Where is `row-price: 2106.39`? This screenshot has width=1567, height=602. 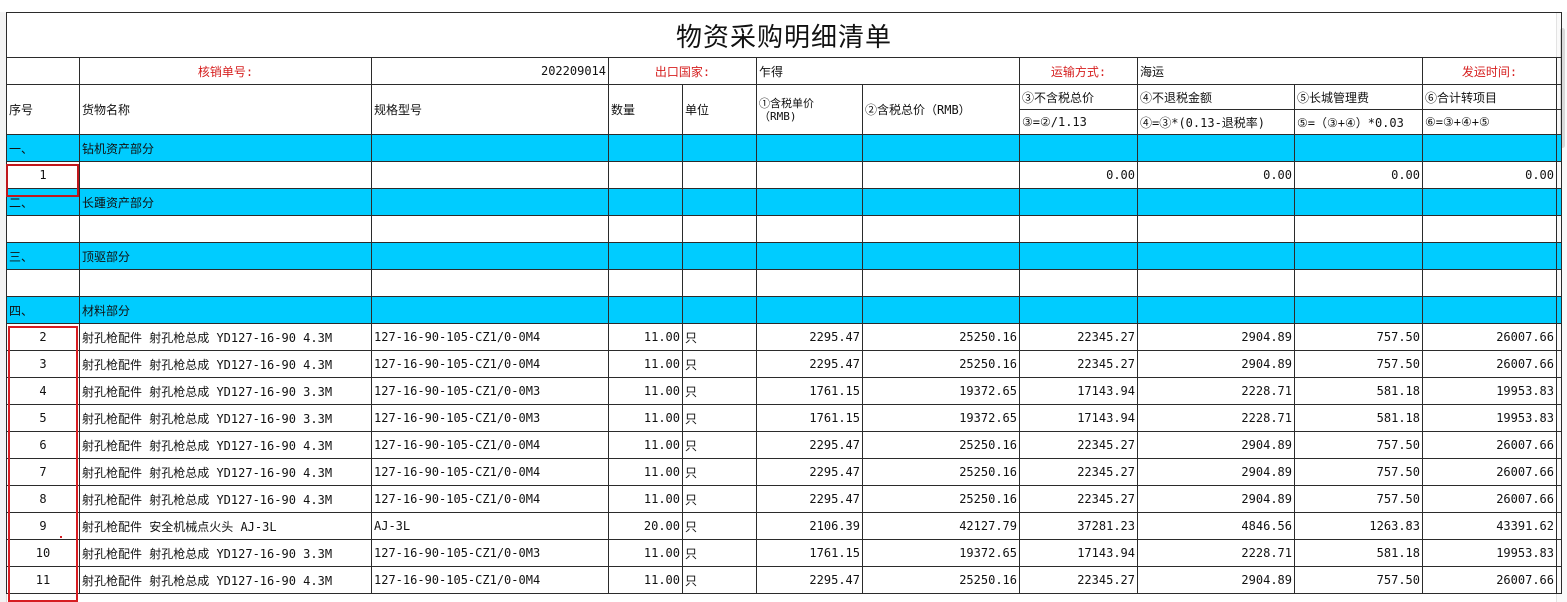 row-price: 2106.39 is located at coordinates (809, 526).